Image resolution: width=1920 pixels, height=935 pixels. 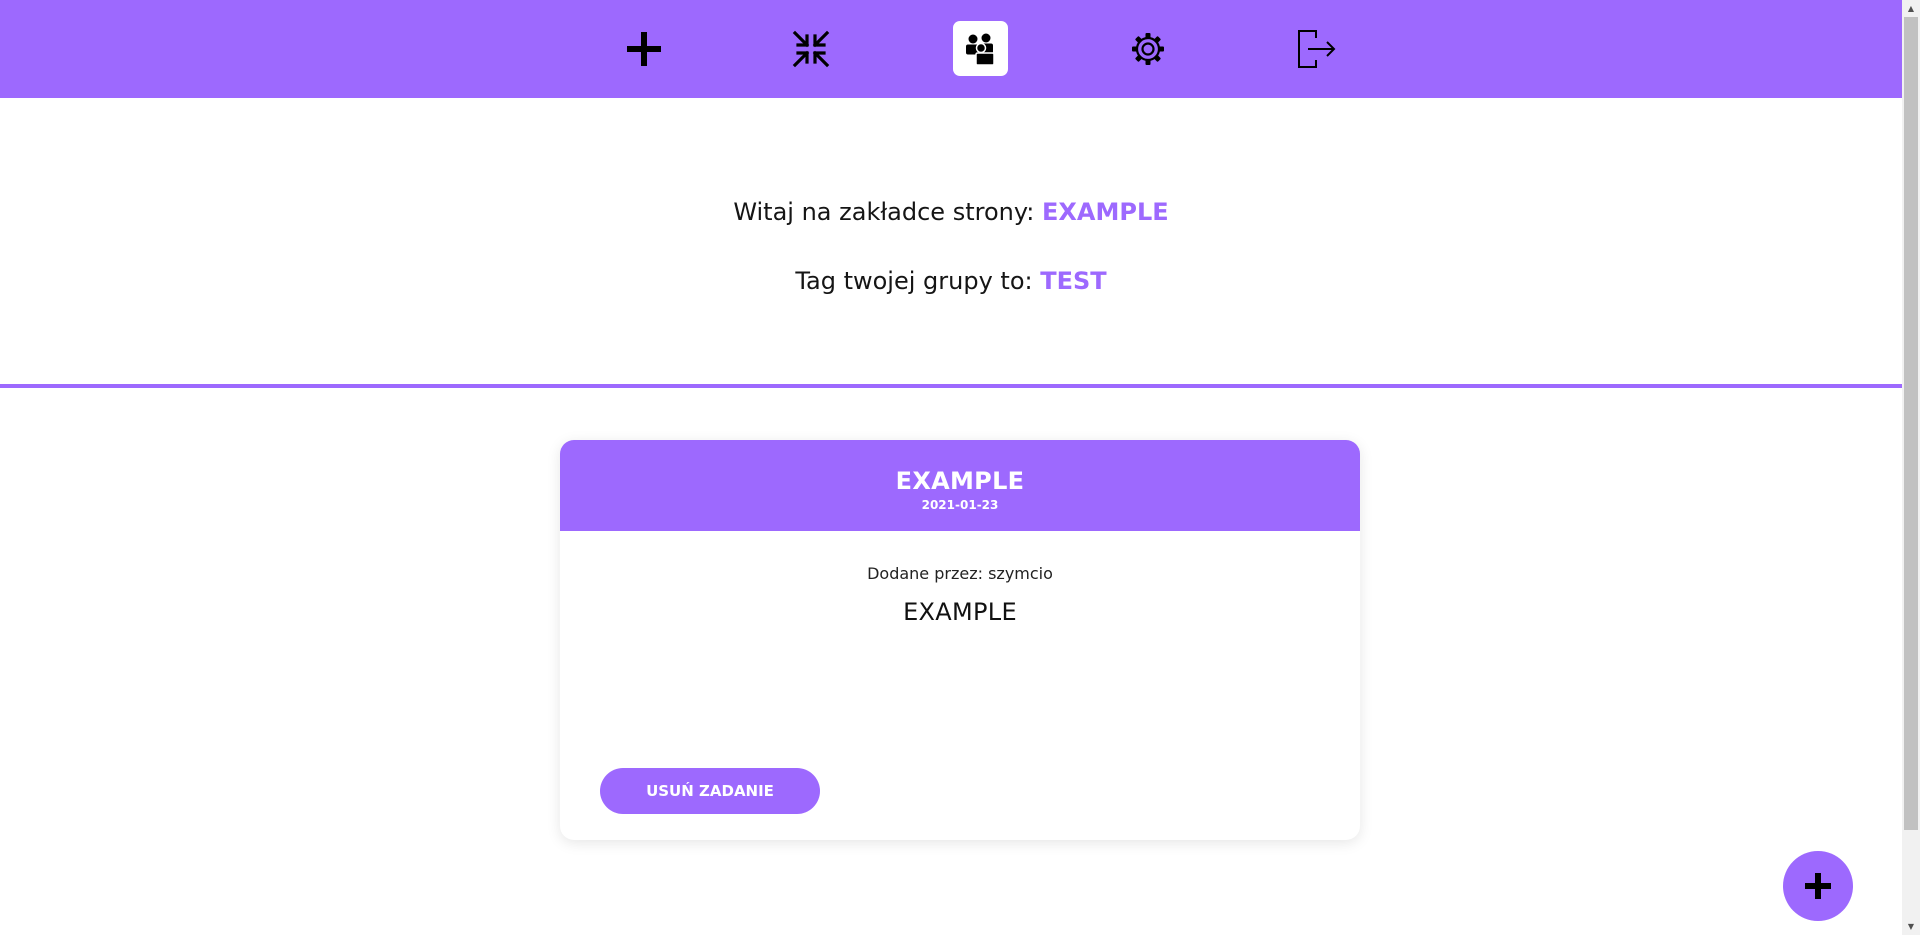 I want to click on nav-add-button, so click(x=643, y=48).